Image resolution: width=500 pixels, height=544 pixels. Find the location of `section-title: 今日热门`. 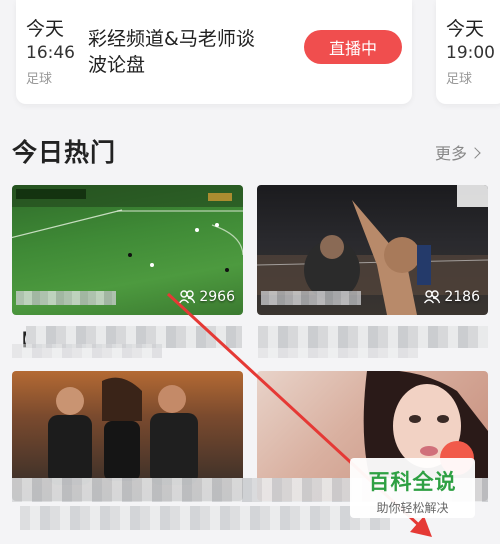

section-title: 今日热门 is located at coordinates (64, 152).